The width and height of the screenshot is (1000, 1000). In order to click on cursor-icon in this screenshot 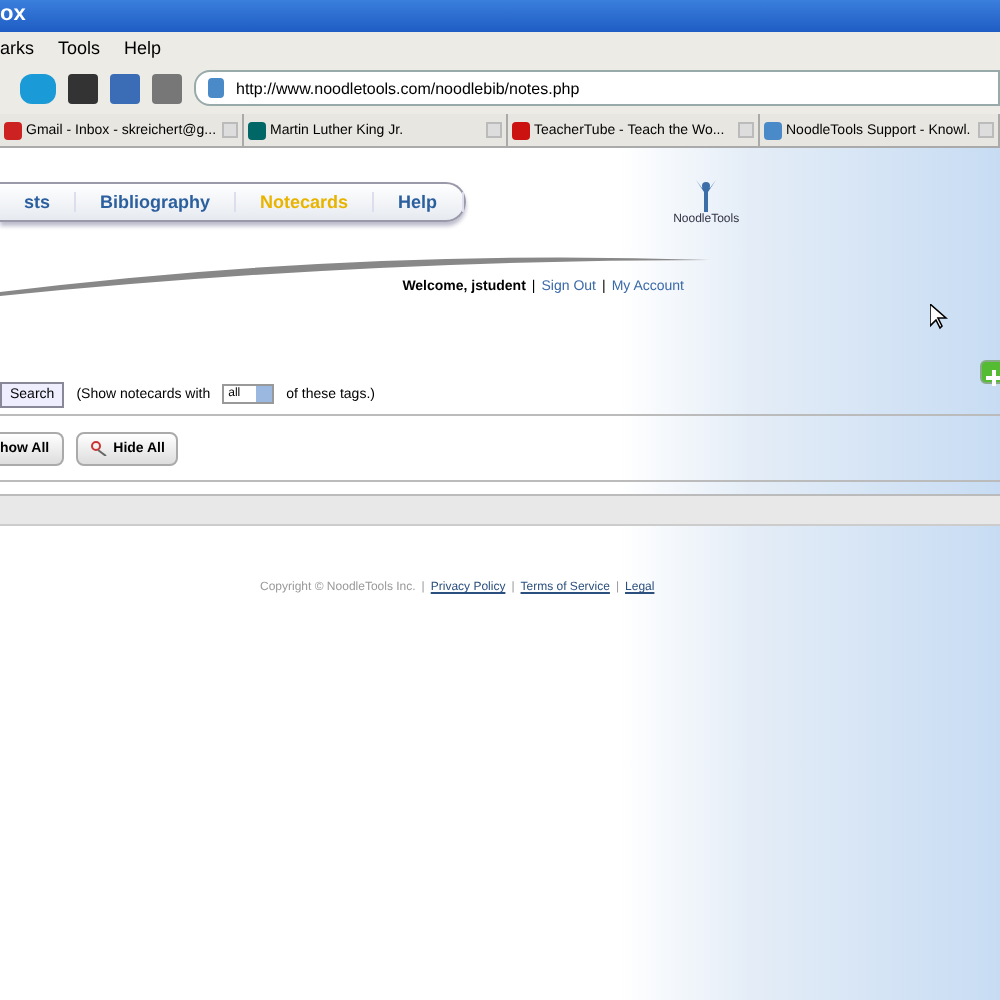, I will do `click(939, 317)`.